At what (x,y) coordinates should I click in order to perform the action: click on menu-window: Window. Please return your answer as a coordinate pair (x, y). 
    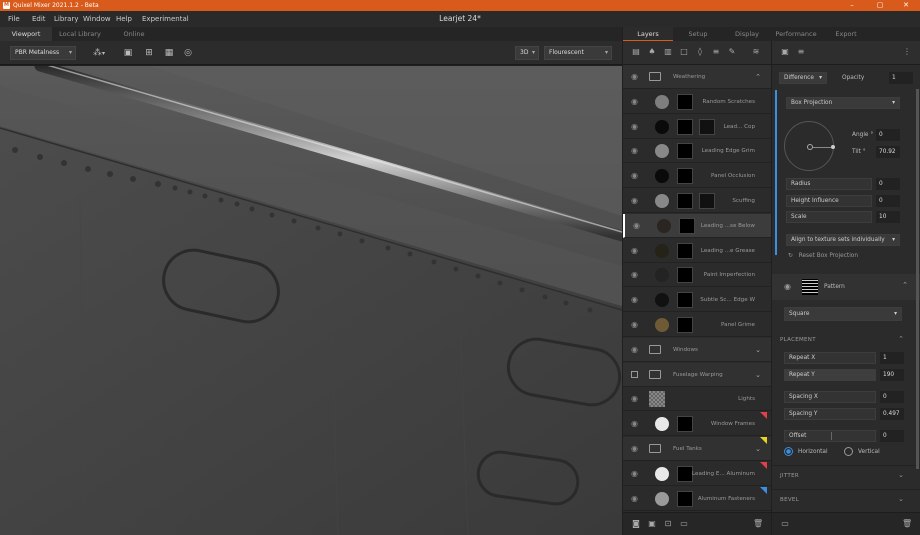
    Looking at the image, I should click on (97, 19).